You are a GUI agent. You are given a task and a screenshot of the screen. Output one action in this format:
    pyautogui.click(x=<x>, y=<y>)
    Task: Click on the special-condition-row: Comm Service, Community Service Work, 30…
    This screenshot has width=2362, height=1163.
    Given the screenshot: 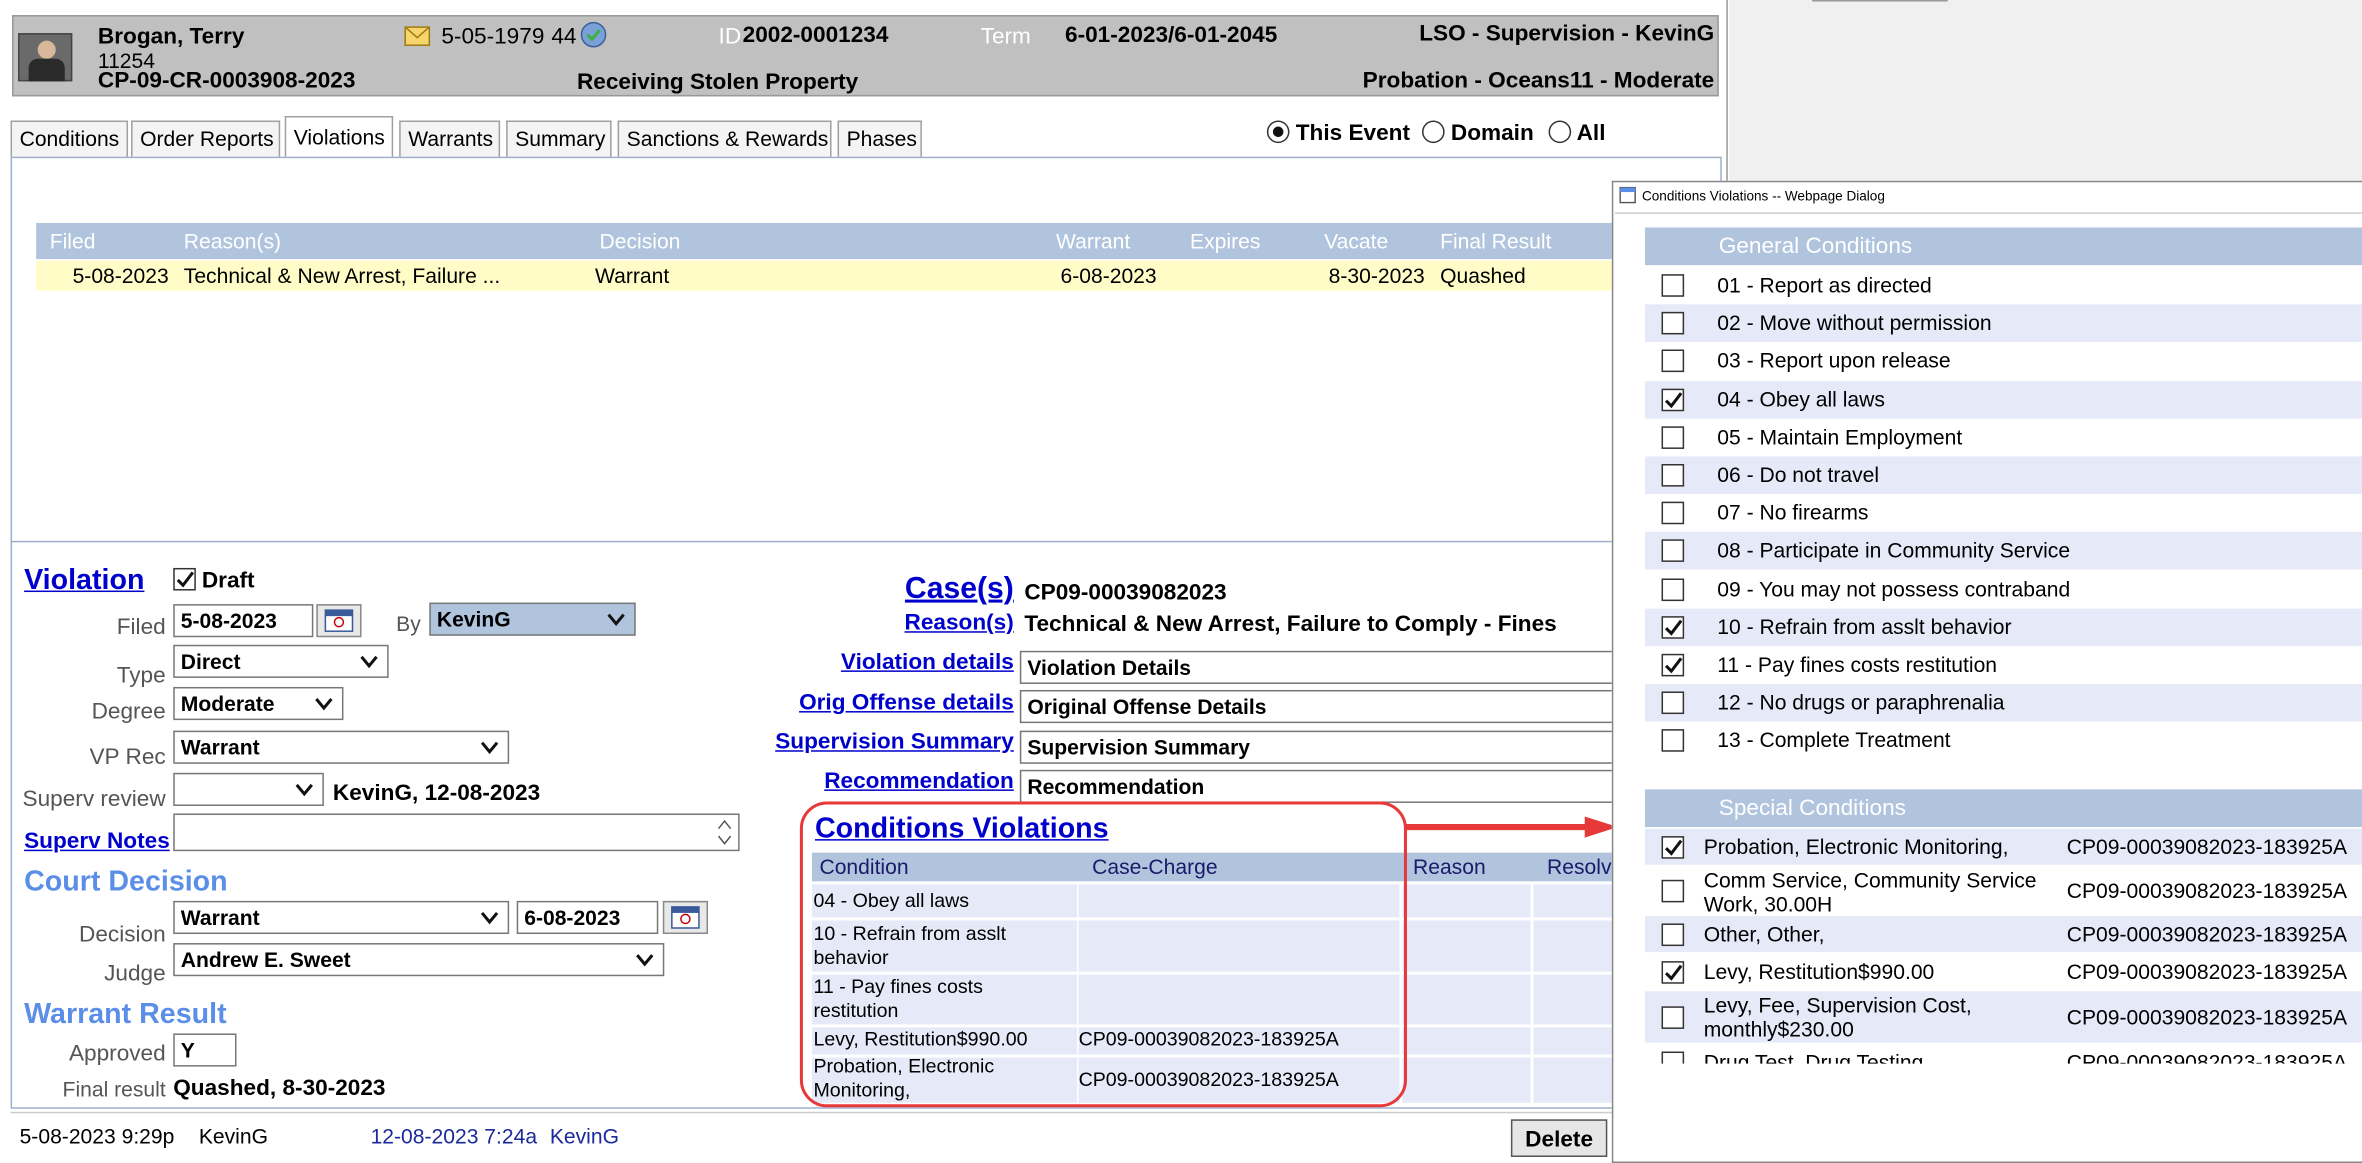 What is the action you would take?
    pyautogui.click(x=2003, y=891)
    